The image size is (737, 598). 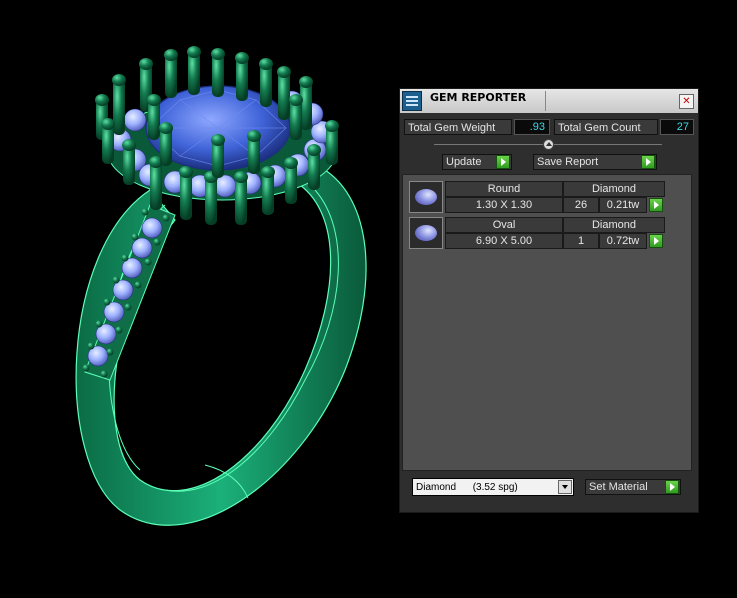 What do you see at coordinates (548, 144) in the screenshot?
I see `collapse-toggle` at bounding box center [548, 144].